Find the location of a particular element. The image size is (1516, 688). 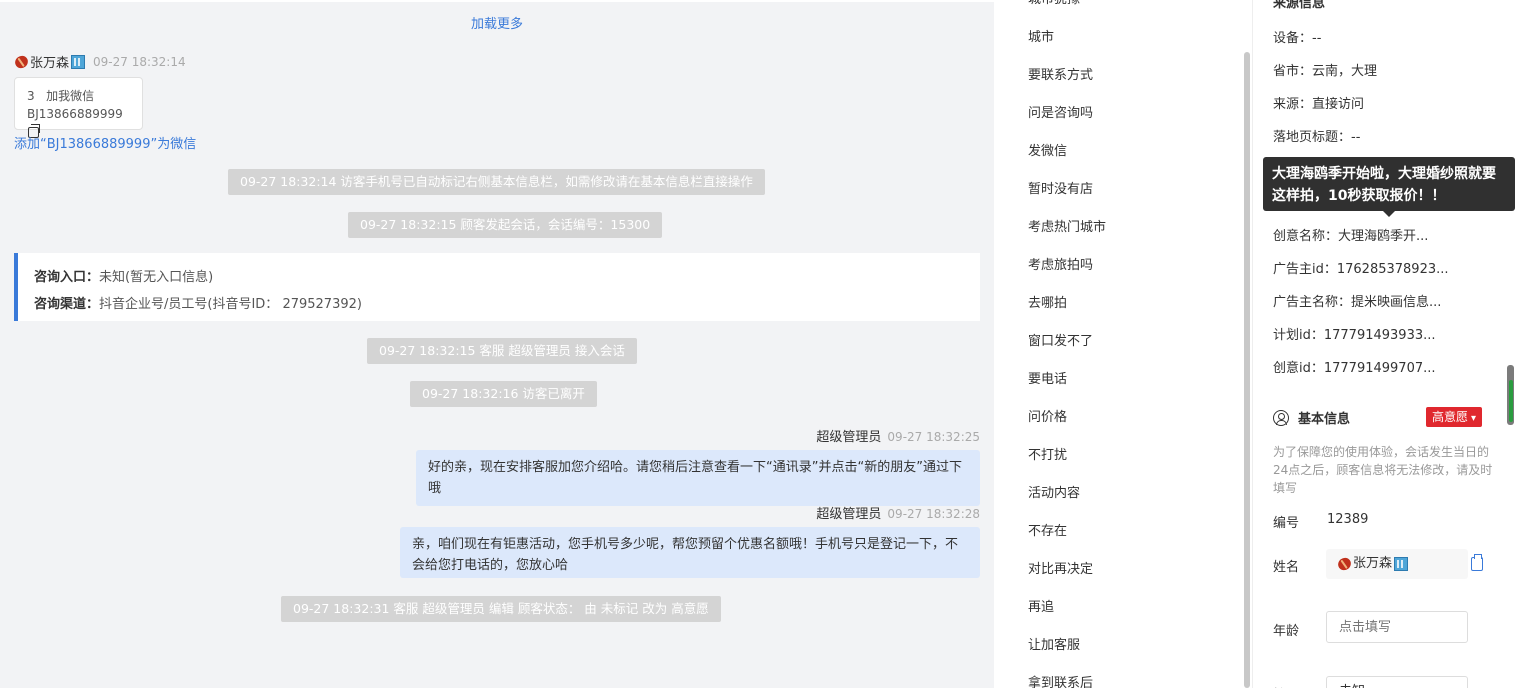

quick-reply-item: 考虑旅拍吗 is located at coordinates (1060, 263).